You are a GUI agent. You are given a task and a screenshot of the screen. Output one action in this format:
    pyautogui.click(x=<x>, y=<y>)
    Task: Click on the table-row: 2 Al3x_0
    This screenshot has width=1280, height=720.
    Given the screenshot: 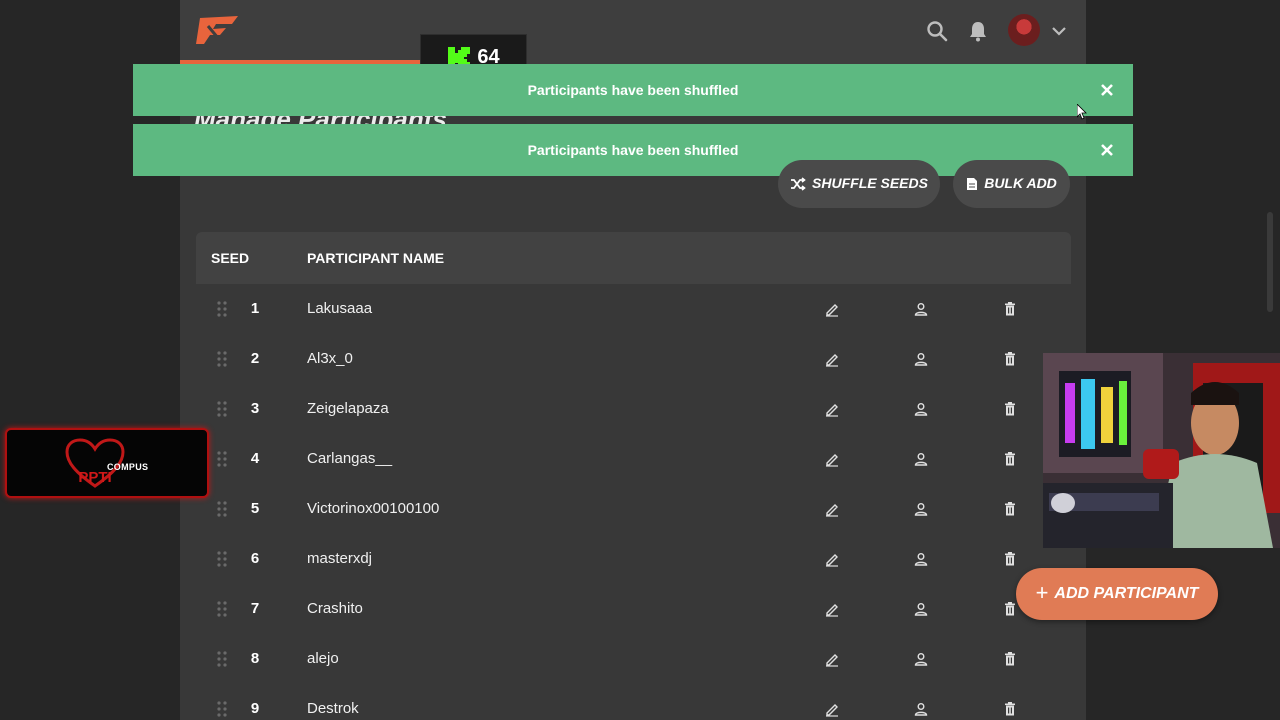 What is the action you would take?
    pyautogui.click(x=633, y=359)
    